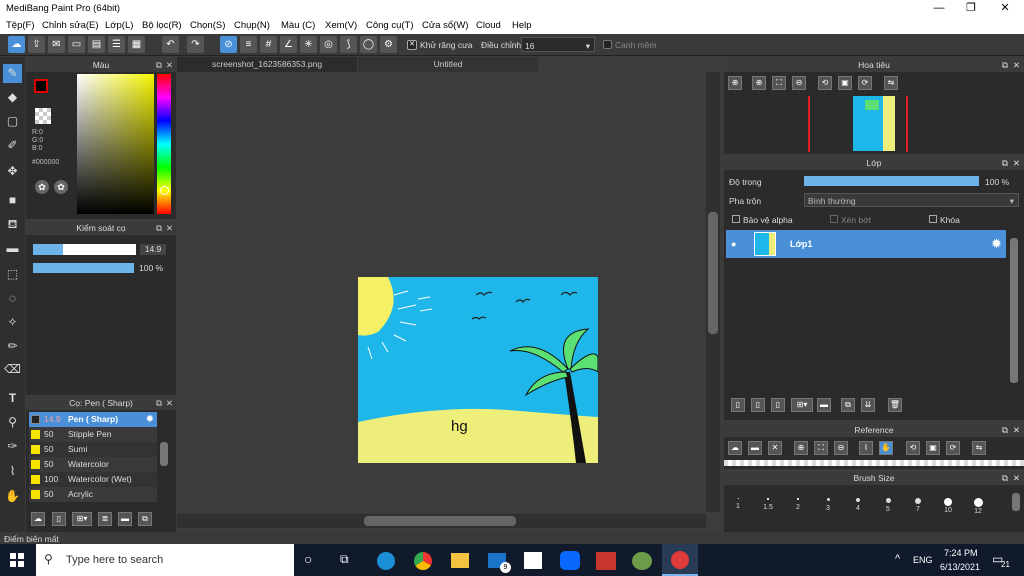 The image size is (1024, 576). I want to click on protect-alpha-checkbox, so click(736, 219).